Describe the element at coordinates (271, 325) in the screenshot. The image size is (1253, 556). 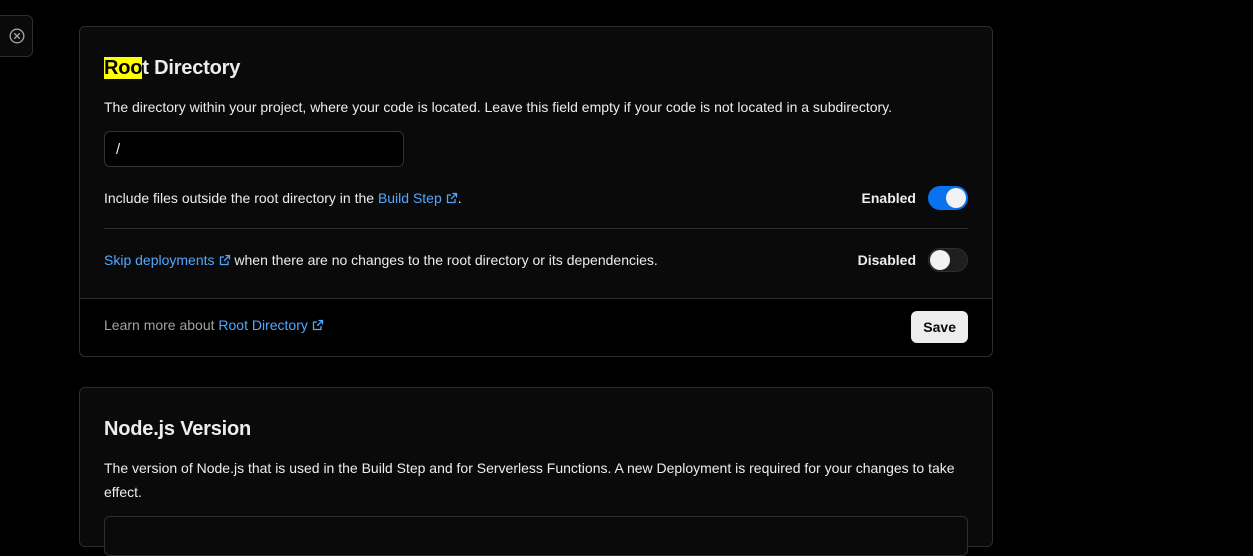
I see `root-directory-docs-link: Root Directory` at that location.